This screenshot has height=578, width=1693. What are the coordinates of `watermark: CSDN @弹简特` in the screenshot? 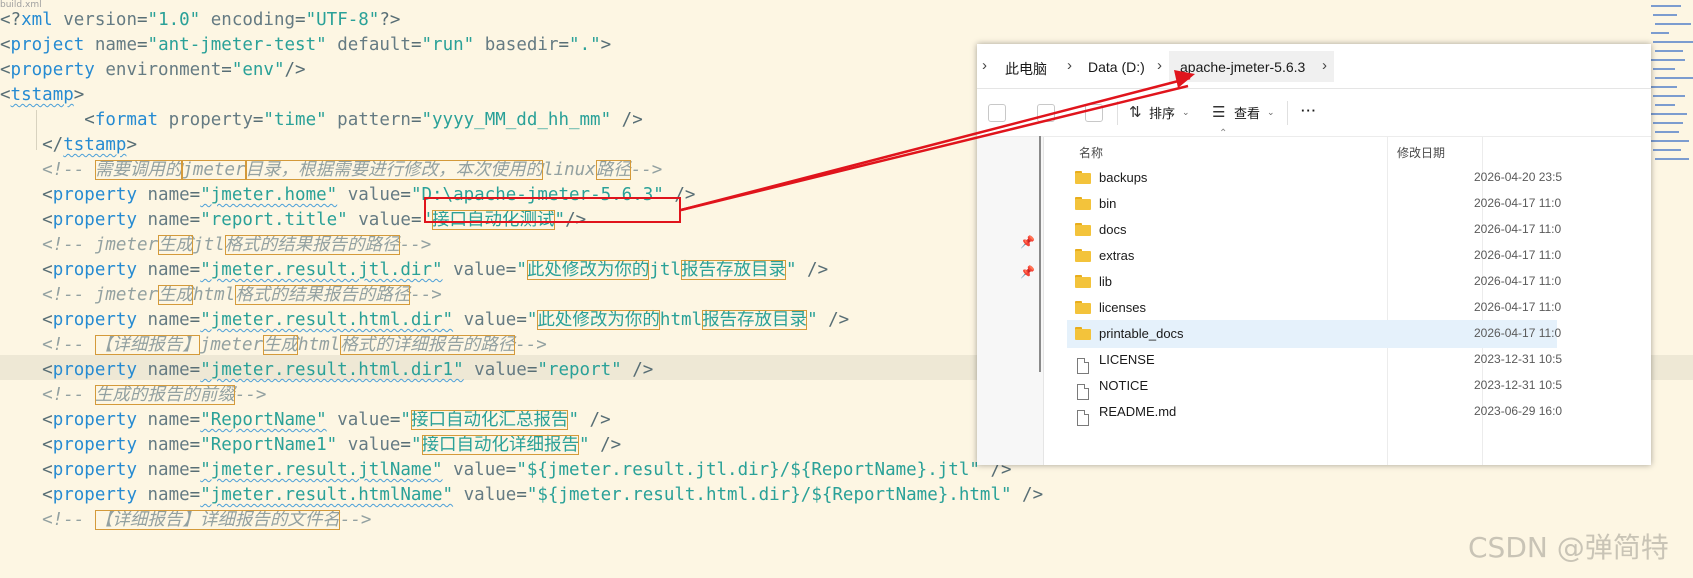 It's located at (1568, 547).